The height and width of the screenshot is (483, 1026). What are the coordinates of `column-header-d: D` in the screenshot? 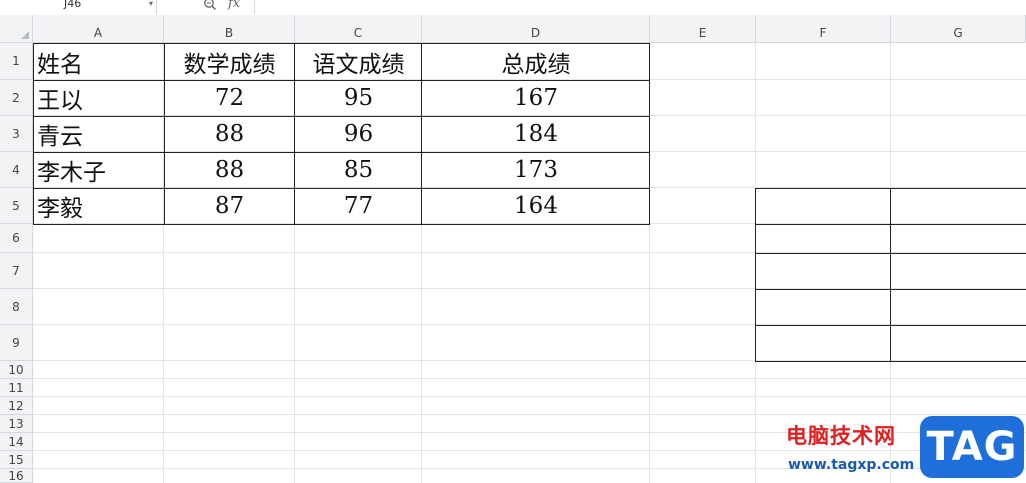 It's located at (536, 29).